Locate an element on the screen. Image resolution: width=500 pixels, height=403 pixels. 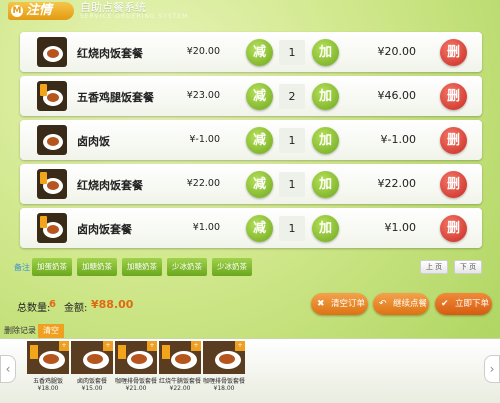
pager: 上 页 下 页 is located at coordinates (448, 267).